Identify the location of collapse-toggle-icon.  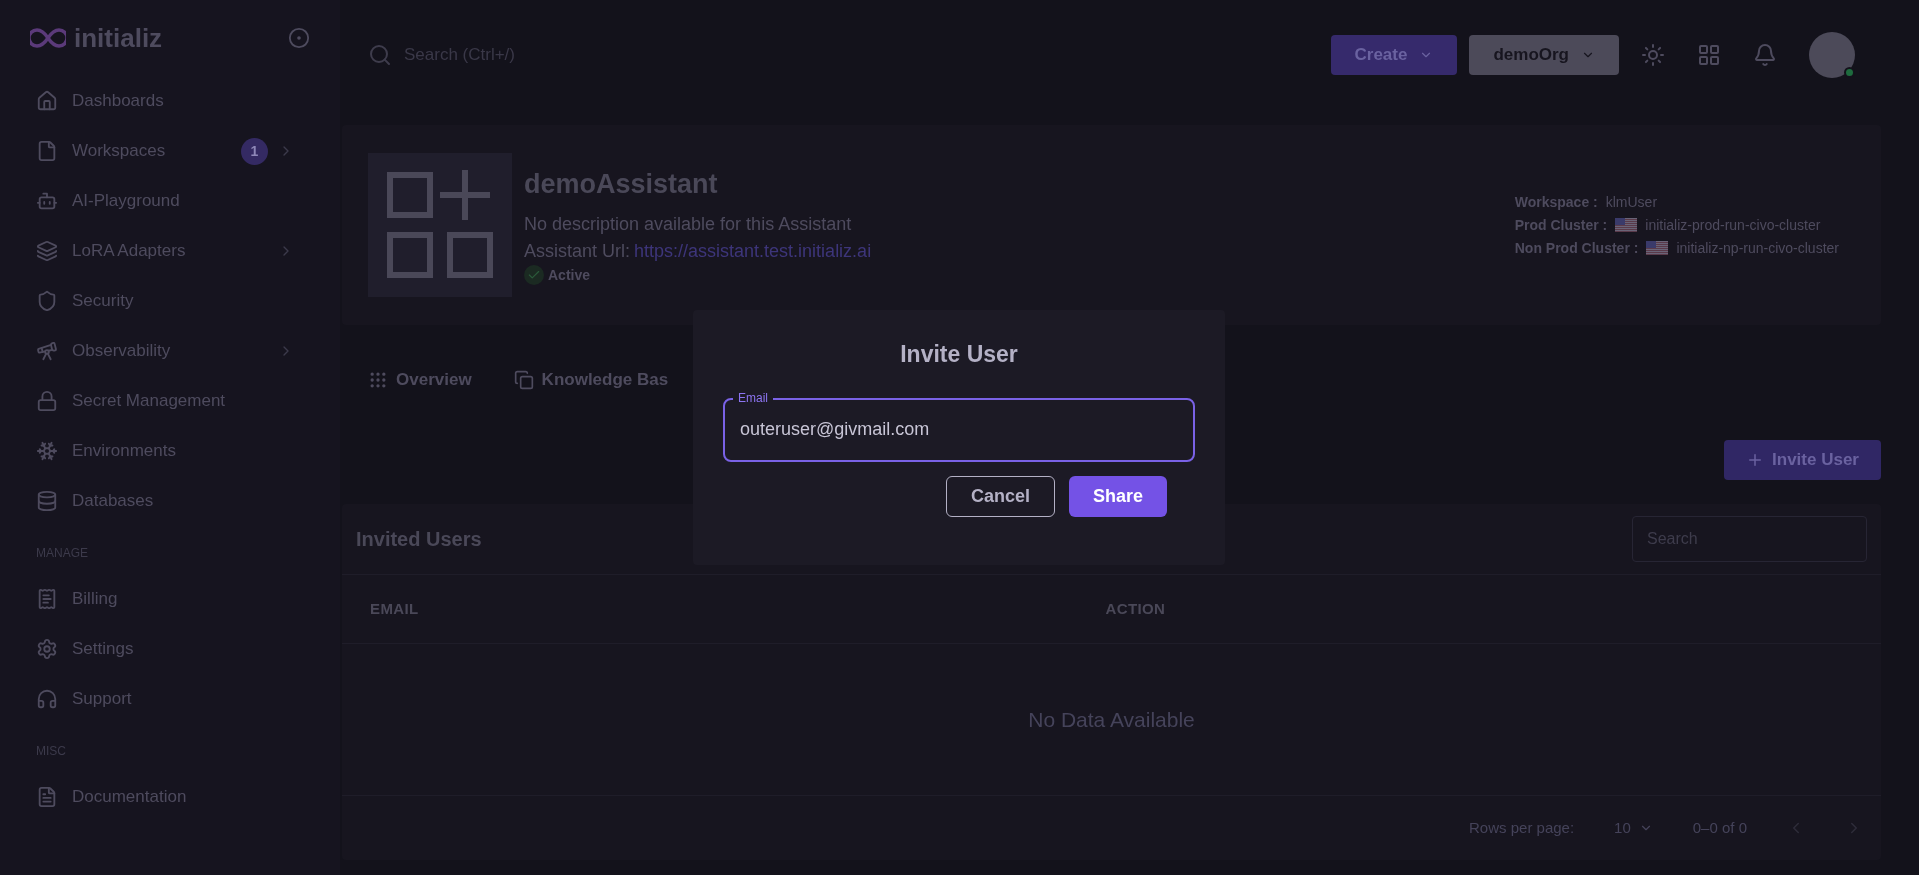
(299, 38).